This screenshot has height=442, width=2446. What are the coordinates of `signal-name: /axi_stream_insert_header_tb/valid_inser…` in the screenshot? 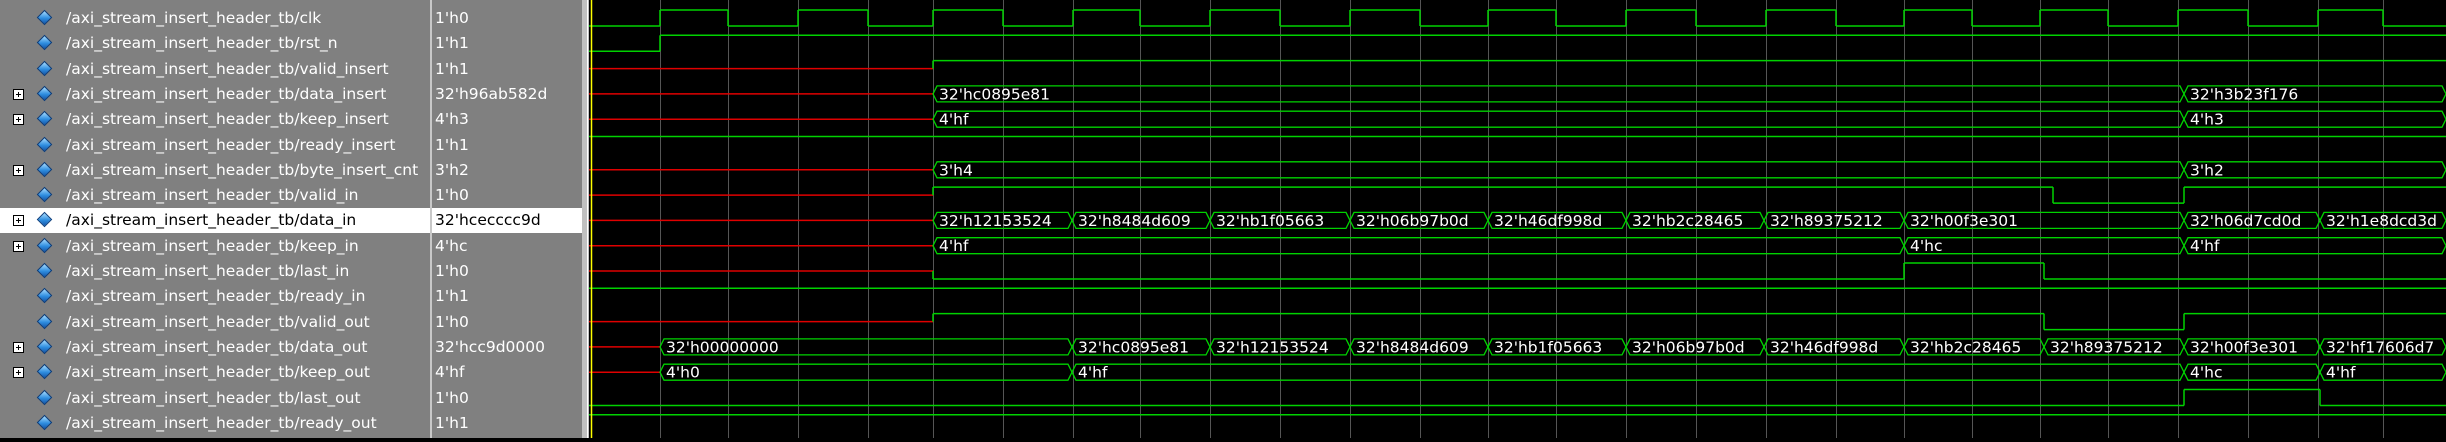 It's located at (227, 68).